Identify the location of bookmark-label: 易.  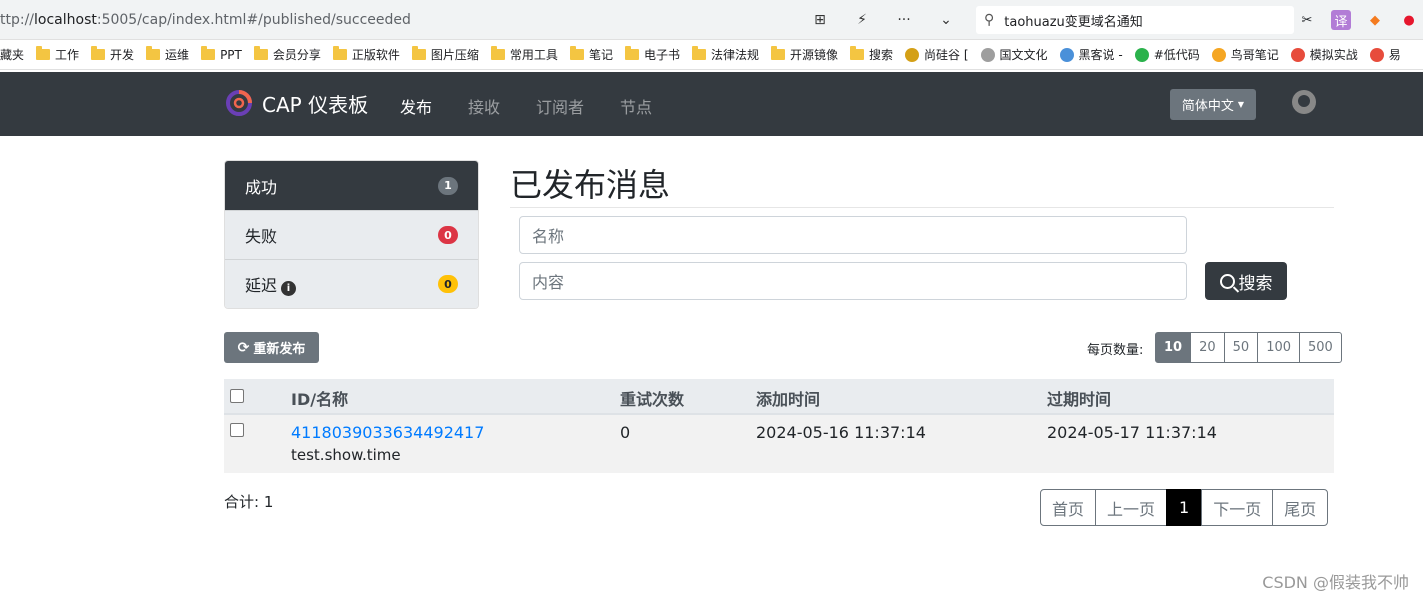
(1394, 55).